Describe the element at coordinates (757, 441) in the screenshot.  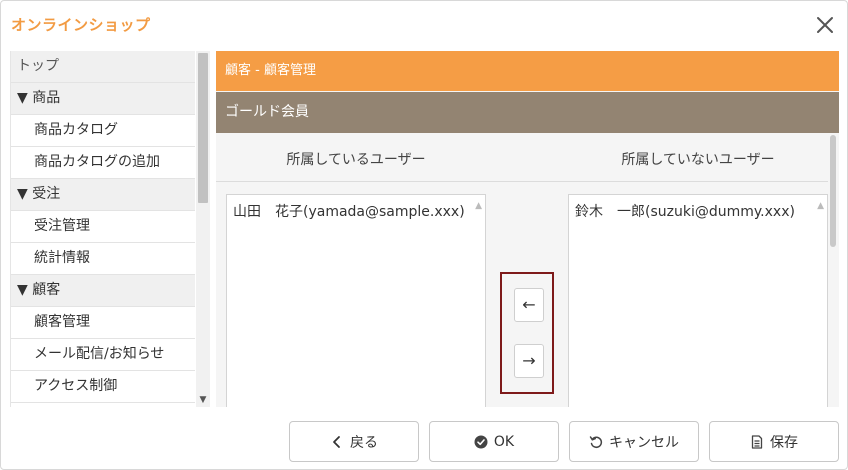
I see `document-icon` at that location.